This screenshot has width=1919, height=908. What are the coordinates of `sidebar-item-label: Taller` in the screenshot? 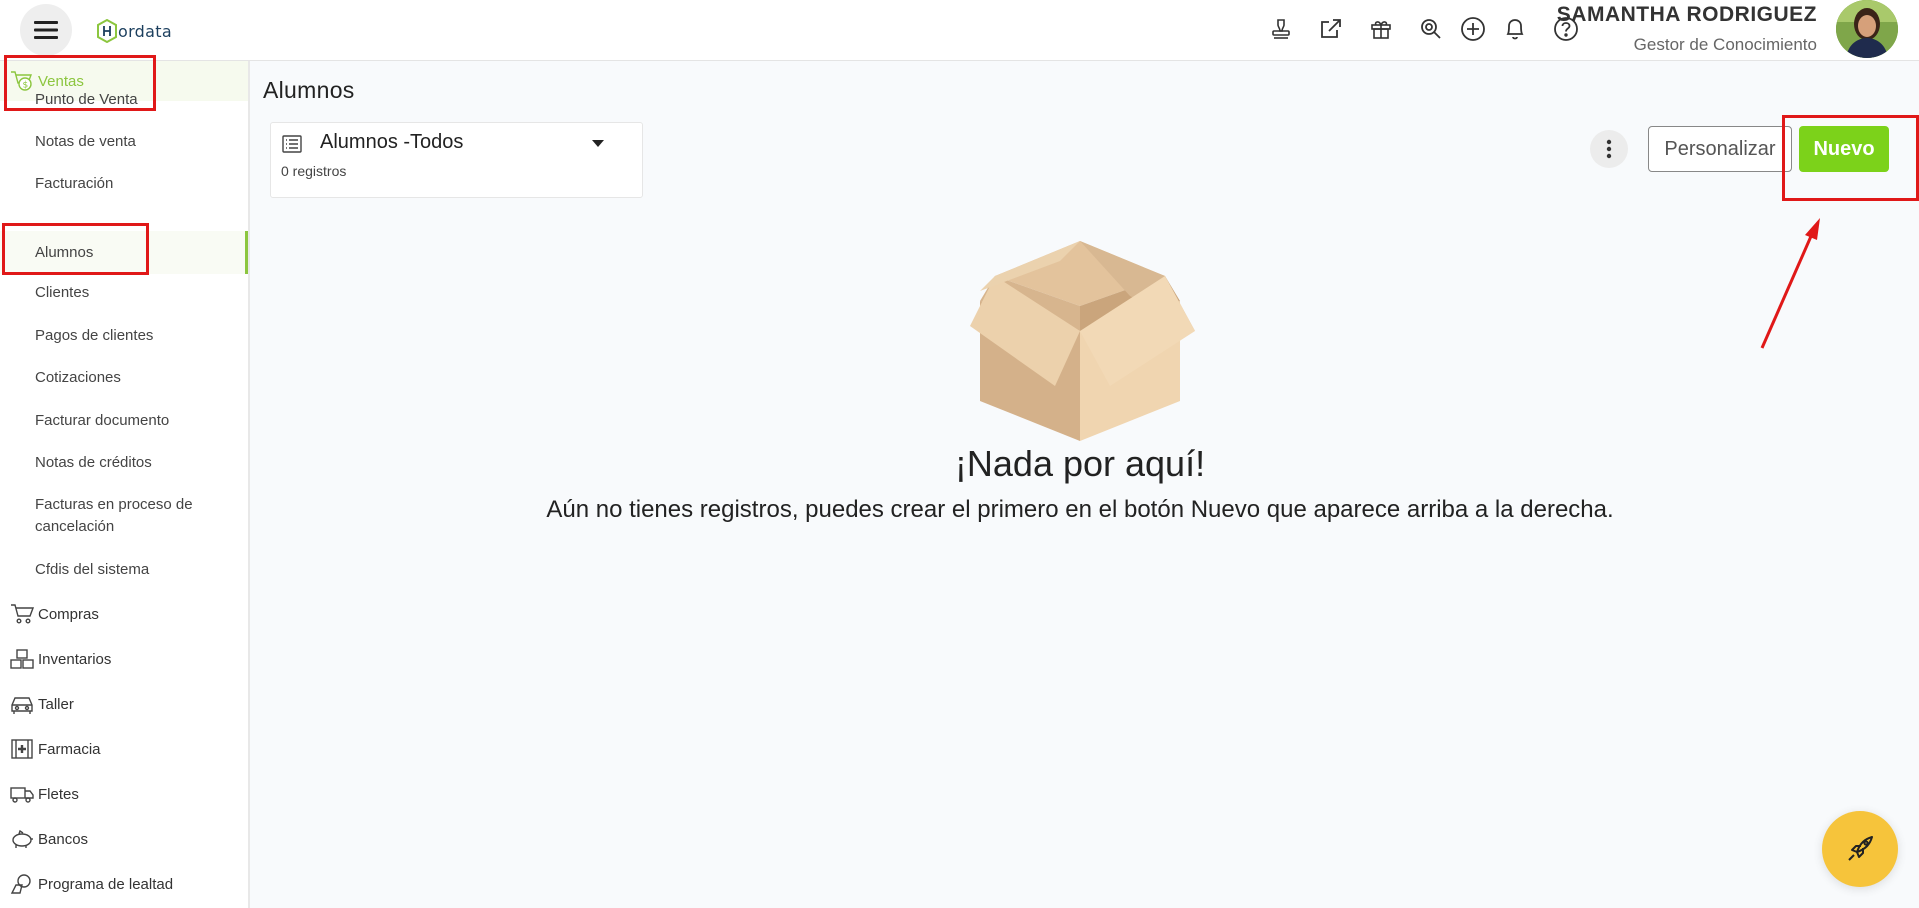 It's located at (56, 704).